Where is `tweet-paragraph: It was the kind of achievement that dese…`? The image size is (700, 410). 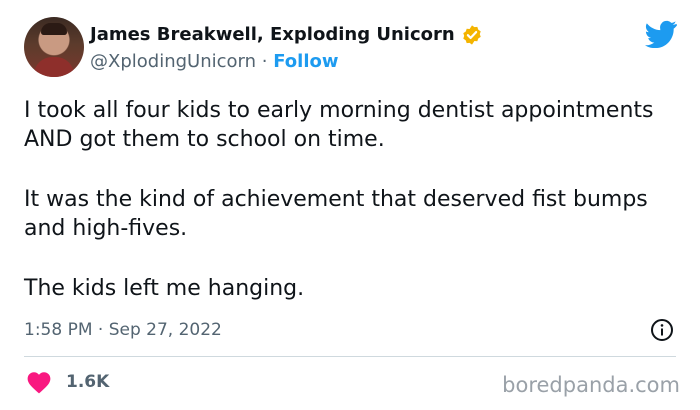
tweet-paragraph: It was the kind of achievement that dese… is located at coordinates (336, 214).